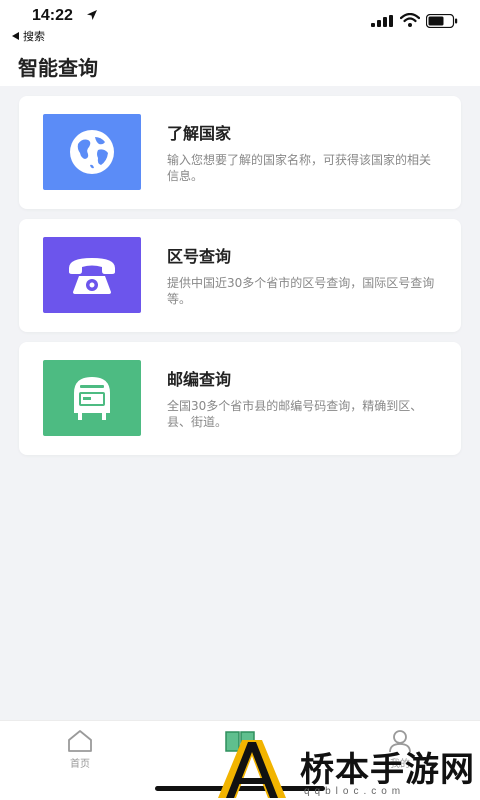 This screenshot has width=480, height=800. Describe the element at coordinates (387, 770) in the screenshot. I see `watermark-text: 桥本手游网` at that location.